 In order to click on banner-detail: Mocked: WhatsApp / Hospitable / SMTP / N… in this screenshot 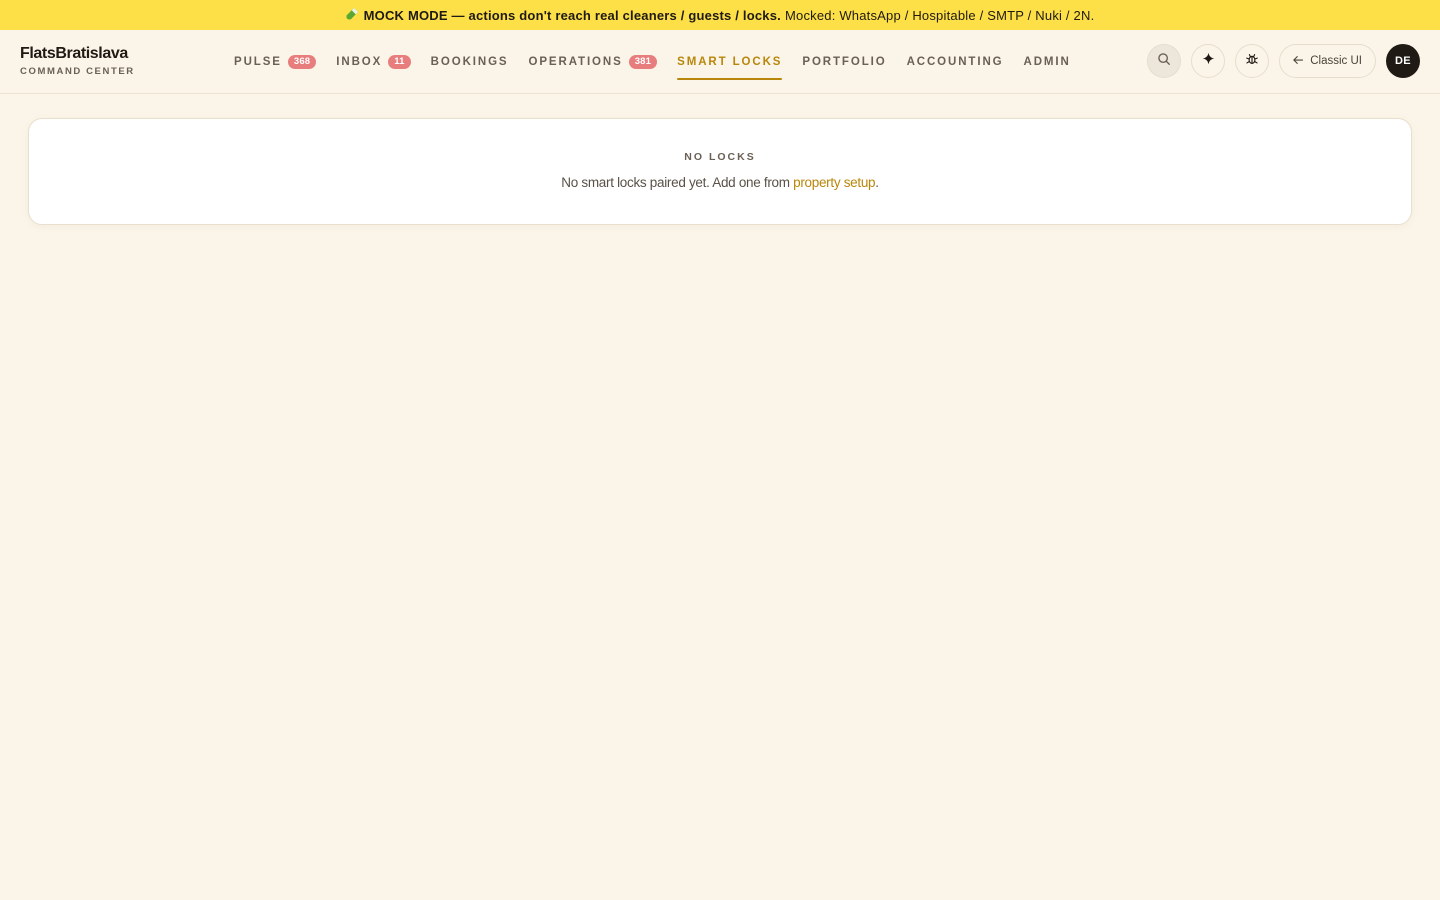, I will do `click(939, 15)`.